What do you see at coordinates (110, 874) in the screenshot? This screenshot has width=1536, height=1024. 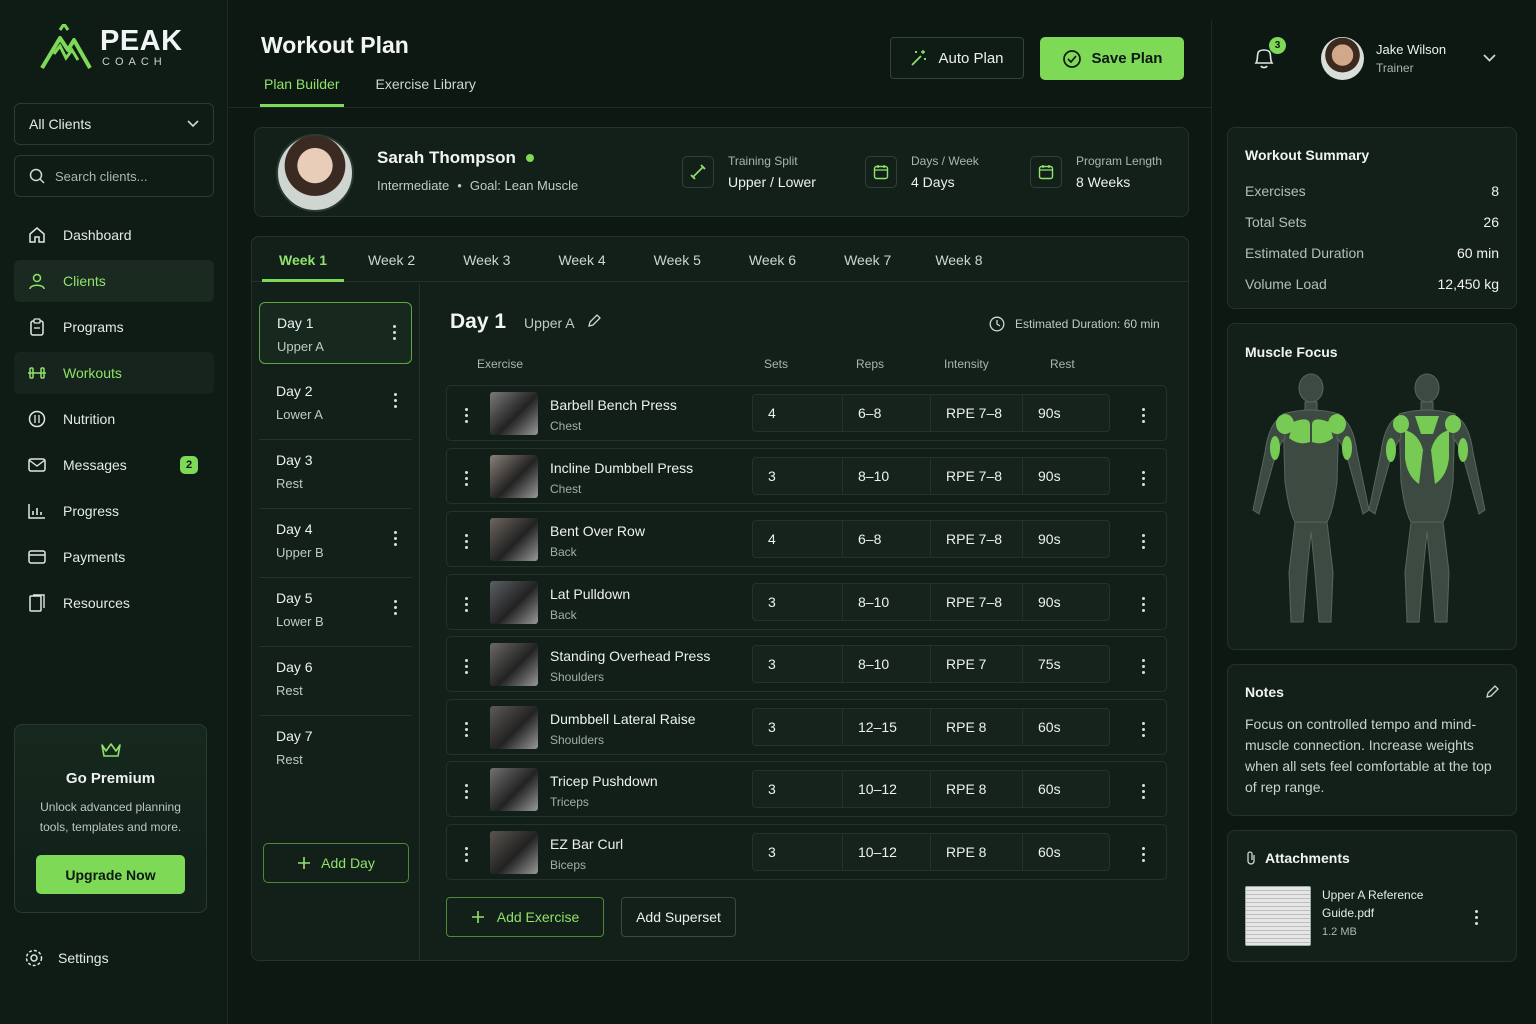 I see `upgrade-now-button: Upgrade Now` at bounding box center [110, 874].